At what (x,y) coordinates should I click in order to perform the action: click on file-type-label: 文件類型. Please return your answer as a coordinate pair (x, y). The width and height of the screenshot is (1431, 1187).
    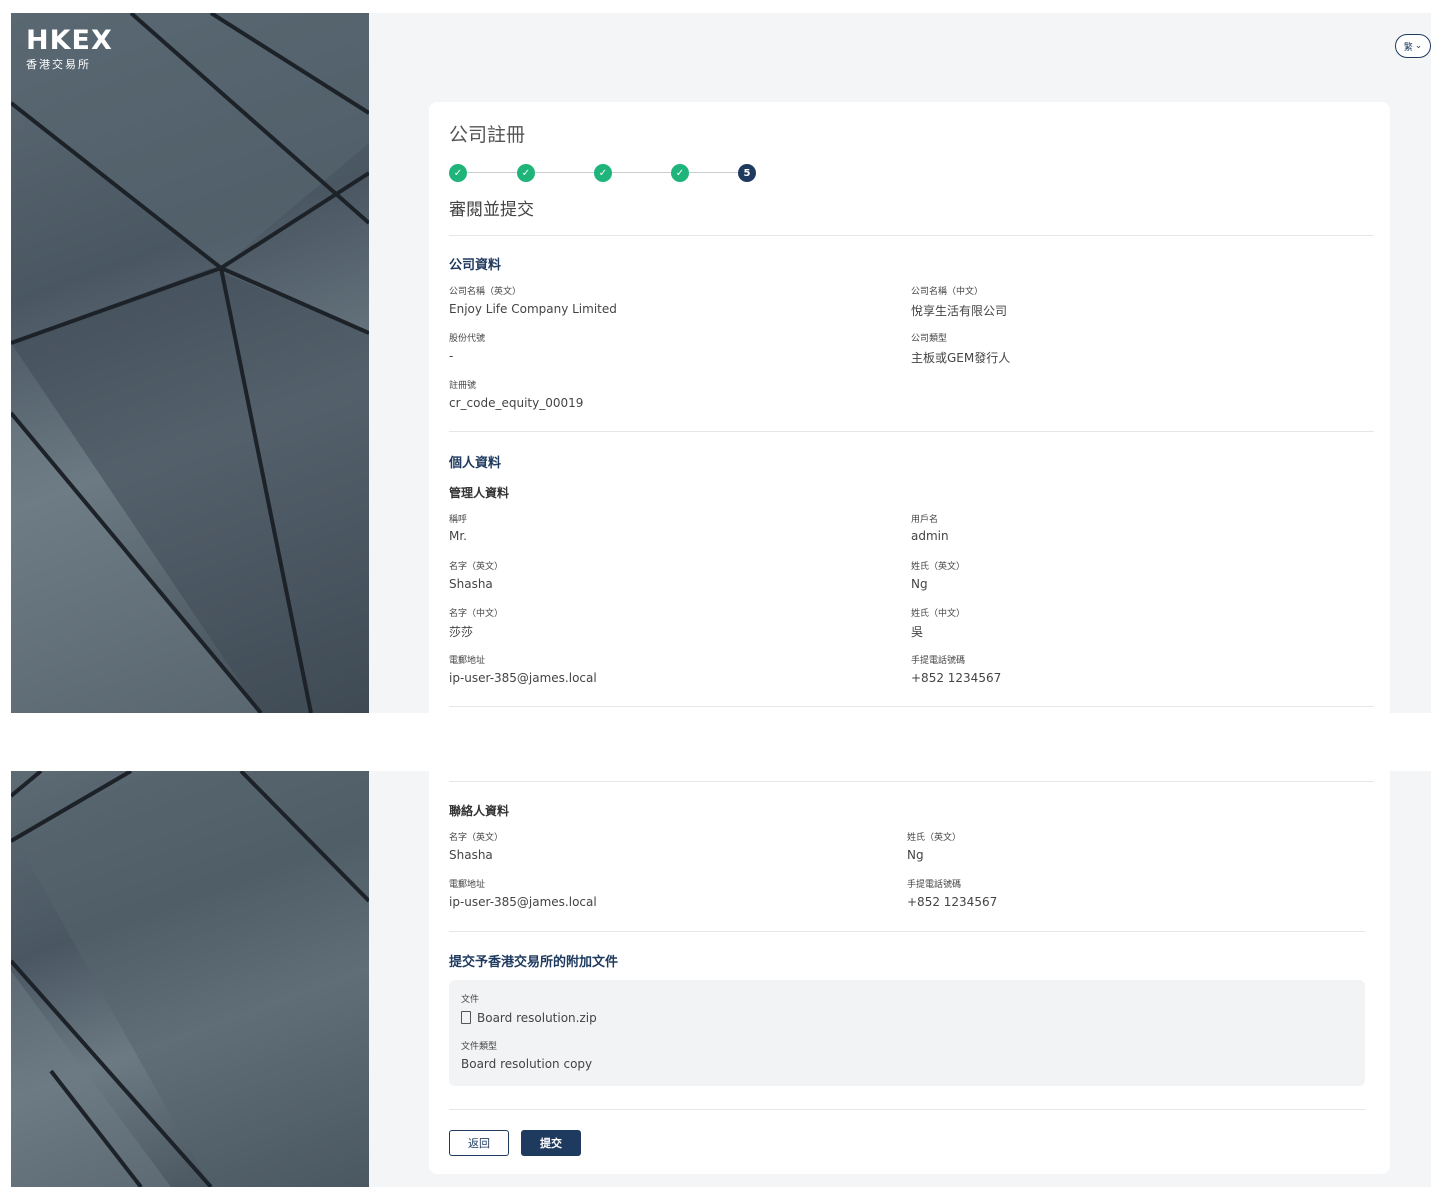
    Looking at the image, I should click on (479, 1047).